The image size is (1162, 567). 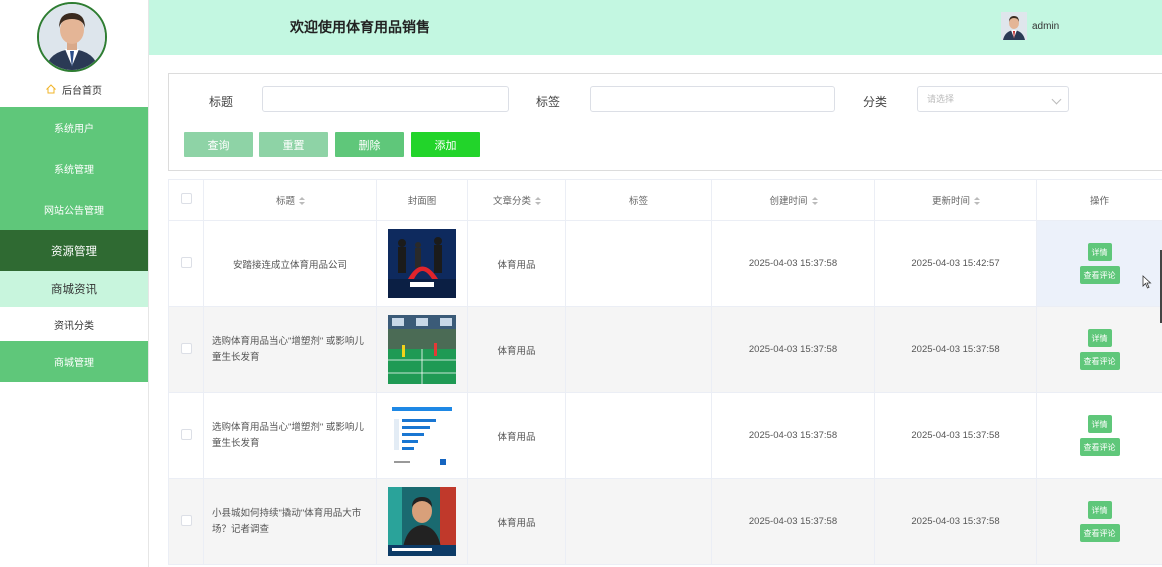 I want to click on sidebar-item-label: 资源管理, so click(x=74, y=251).